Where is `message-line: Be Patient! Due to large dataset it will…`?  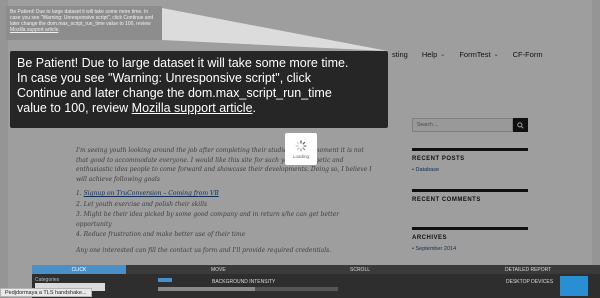 message-line: Be Patient! Due to large dataset it will… is located at coordinates (183, 63).